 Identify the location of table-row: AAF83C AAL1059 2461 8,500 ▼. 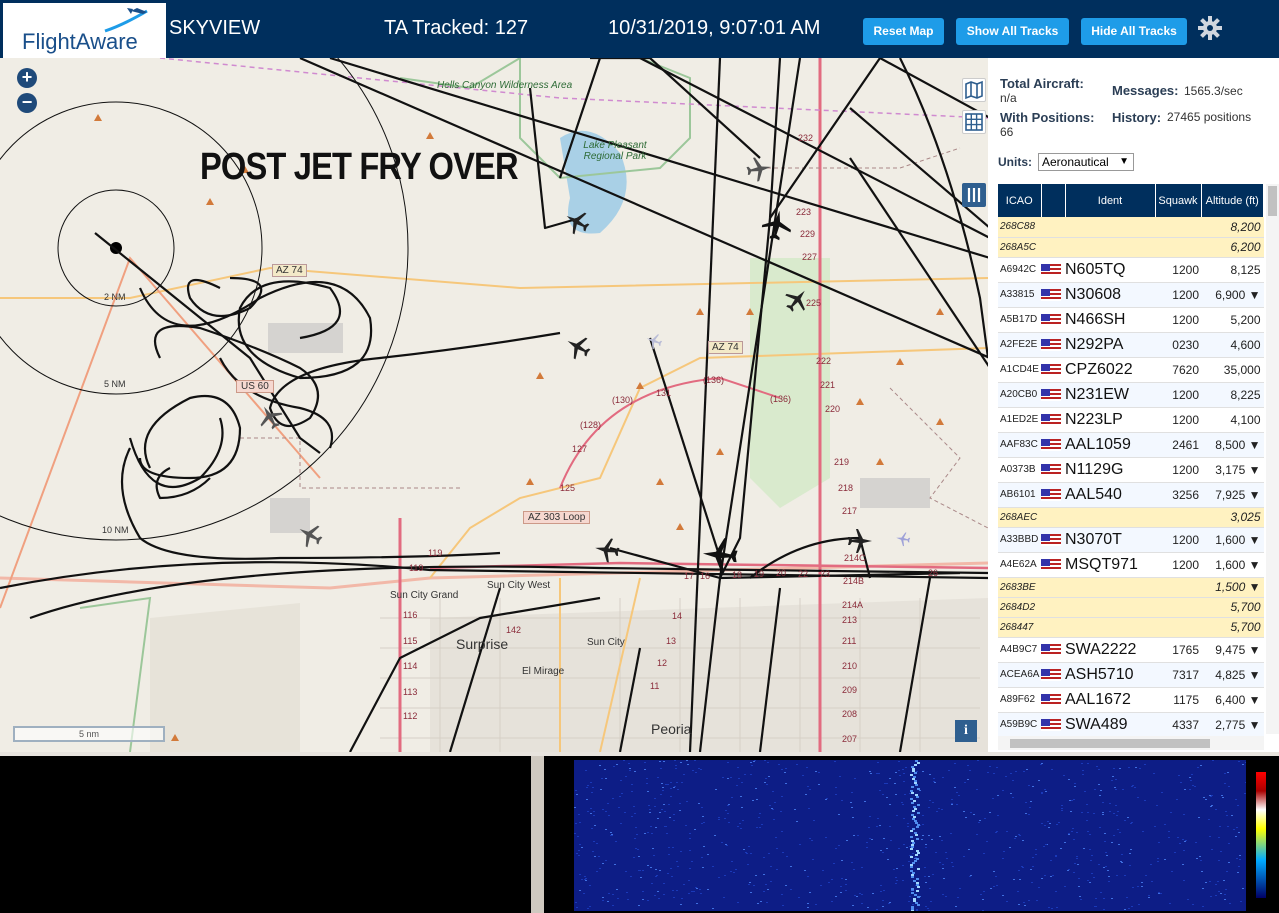
(1131, 445).